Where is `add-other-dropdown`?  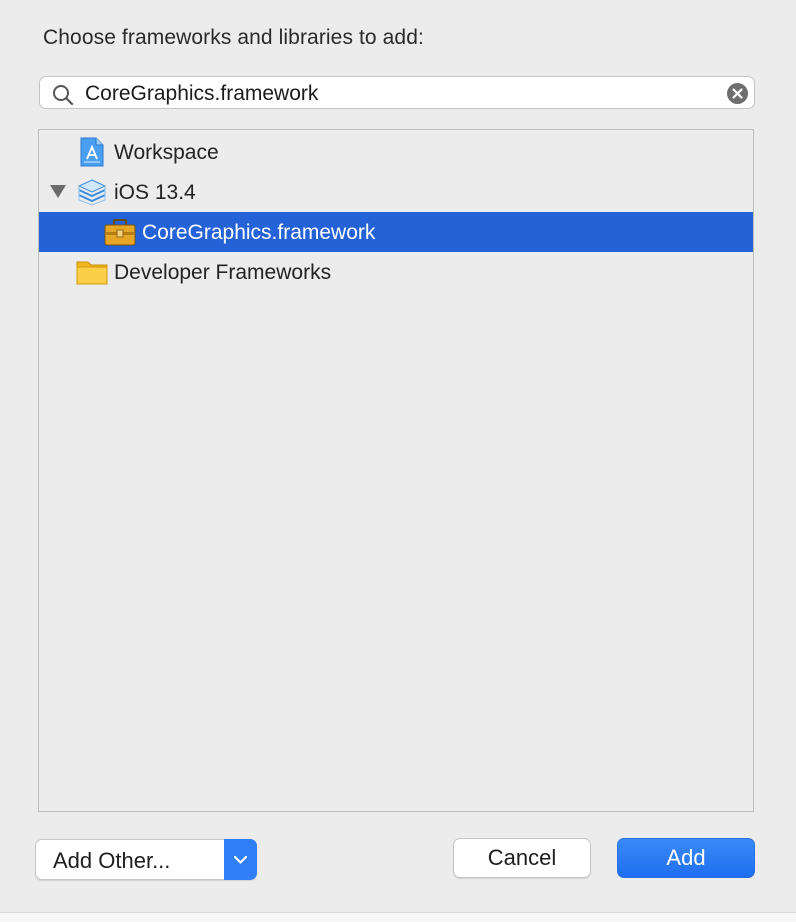
add-other-dropdown is located at coordinates (240, 859).